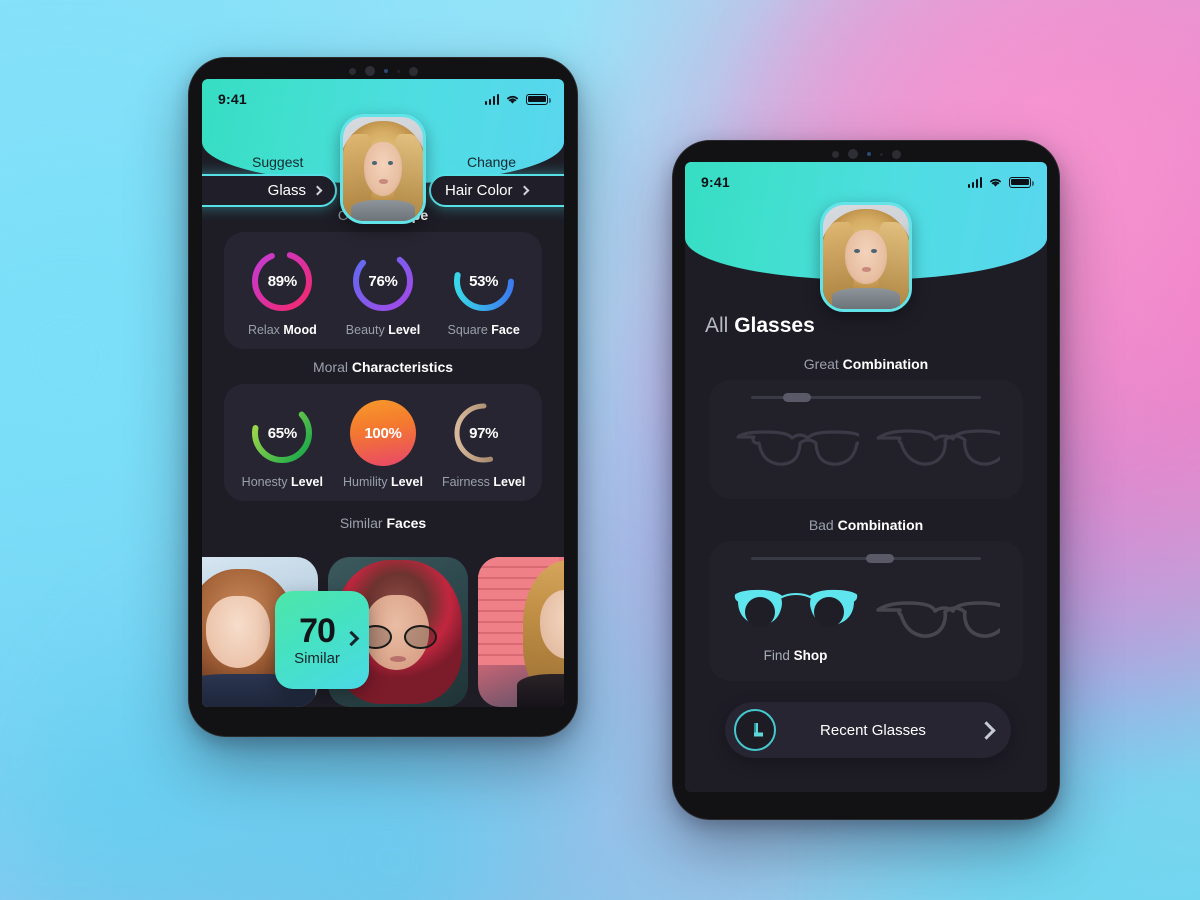 This screenshot has height=900, width=1200. What do you see at coordinates (521, 632) in the screenshot?
I see `list-item` at bounding box center [521, 632].